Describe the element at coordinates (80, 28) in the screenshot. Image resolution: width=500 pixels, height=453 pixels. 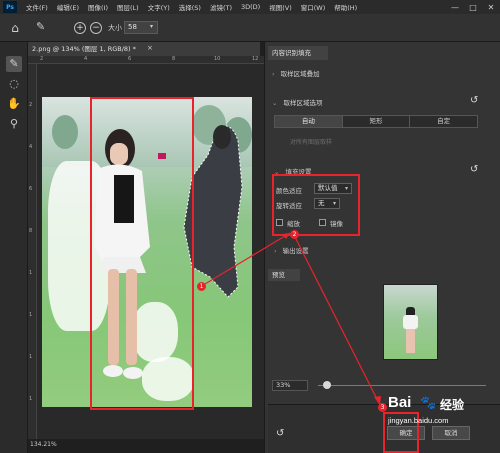
I see `add-to-selection-button: +` at that location.